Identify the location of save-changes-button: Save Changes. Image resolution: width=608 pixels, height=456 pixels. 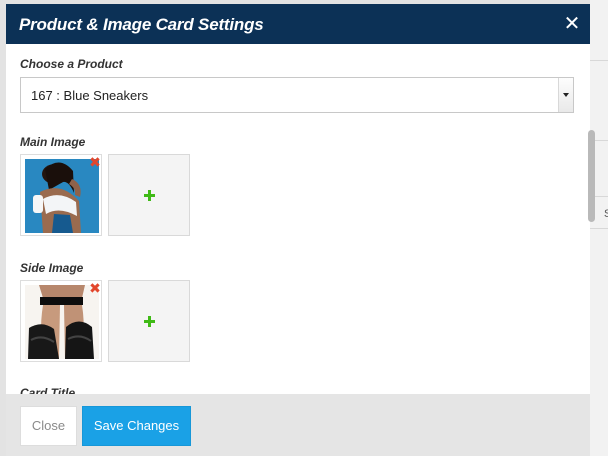
(136, 426).